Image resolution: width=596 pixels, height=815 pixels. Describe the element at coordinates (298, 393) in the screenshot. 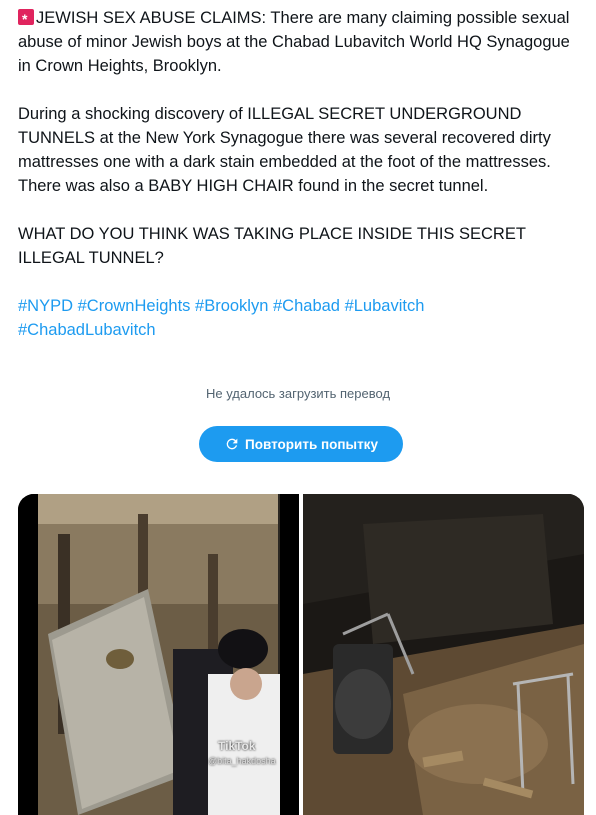

I see `translation-error-text: Не удалось загрузить перевод` at that location.